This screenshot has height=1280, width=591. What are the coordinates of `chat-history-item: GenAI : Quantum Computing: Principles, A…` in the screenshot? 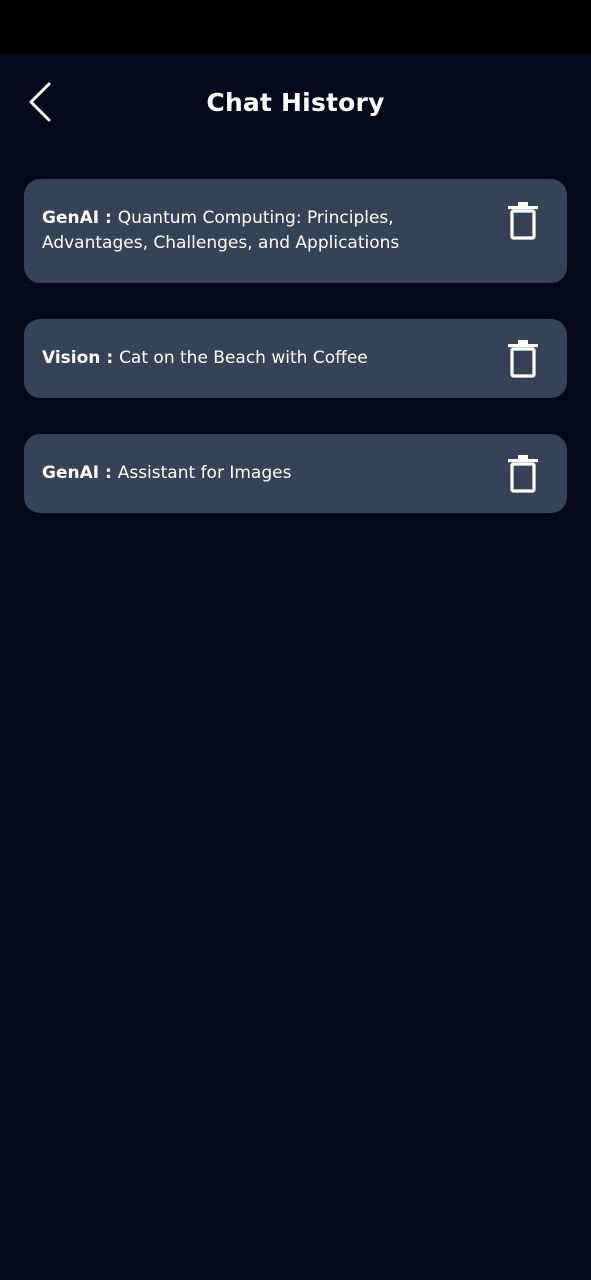 It's located at (295, 231).